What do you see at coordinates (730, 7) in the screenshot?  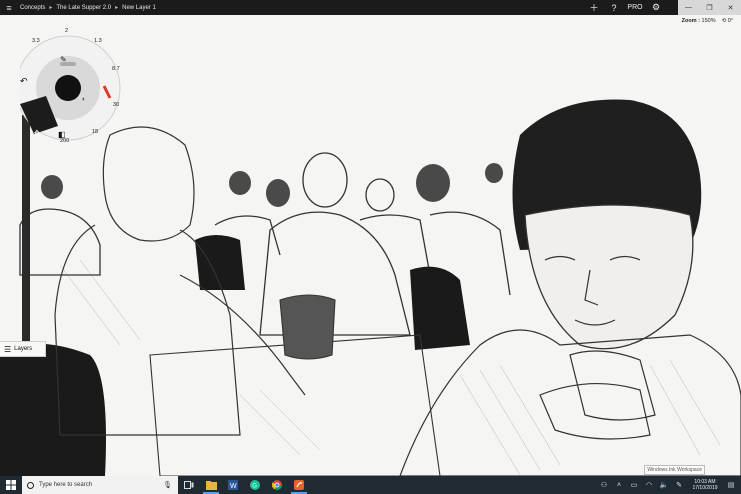 I see `close-button: ✕` at bounding box center [730, 7].